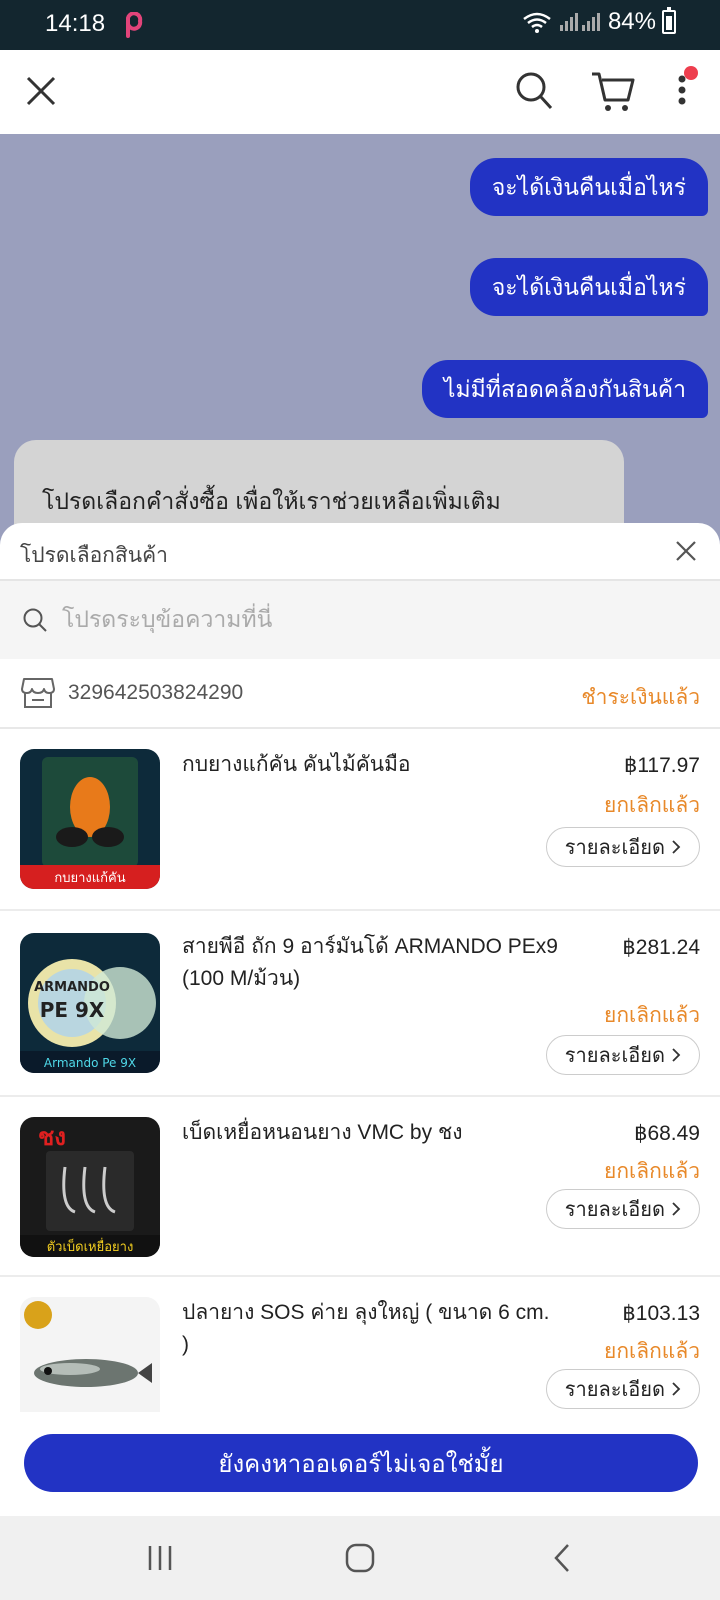 The image size is (720, 1600). I want to click on product-image: ชง ตัวเบ็ดเหยื่อยาง, so click(90, 1187).